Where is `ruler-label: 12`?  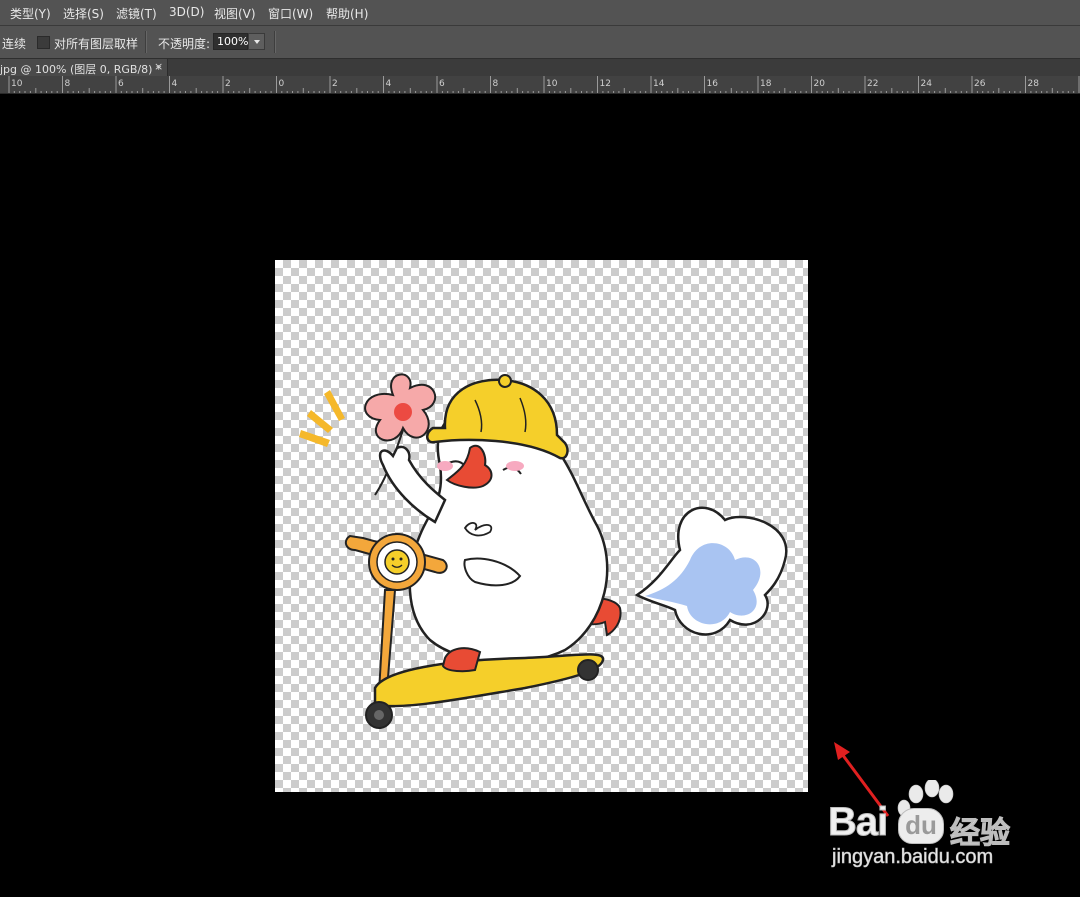
ruler-label: 12 is located at coordinates (605, 84).